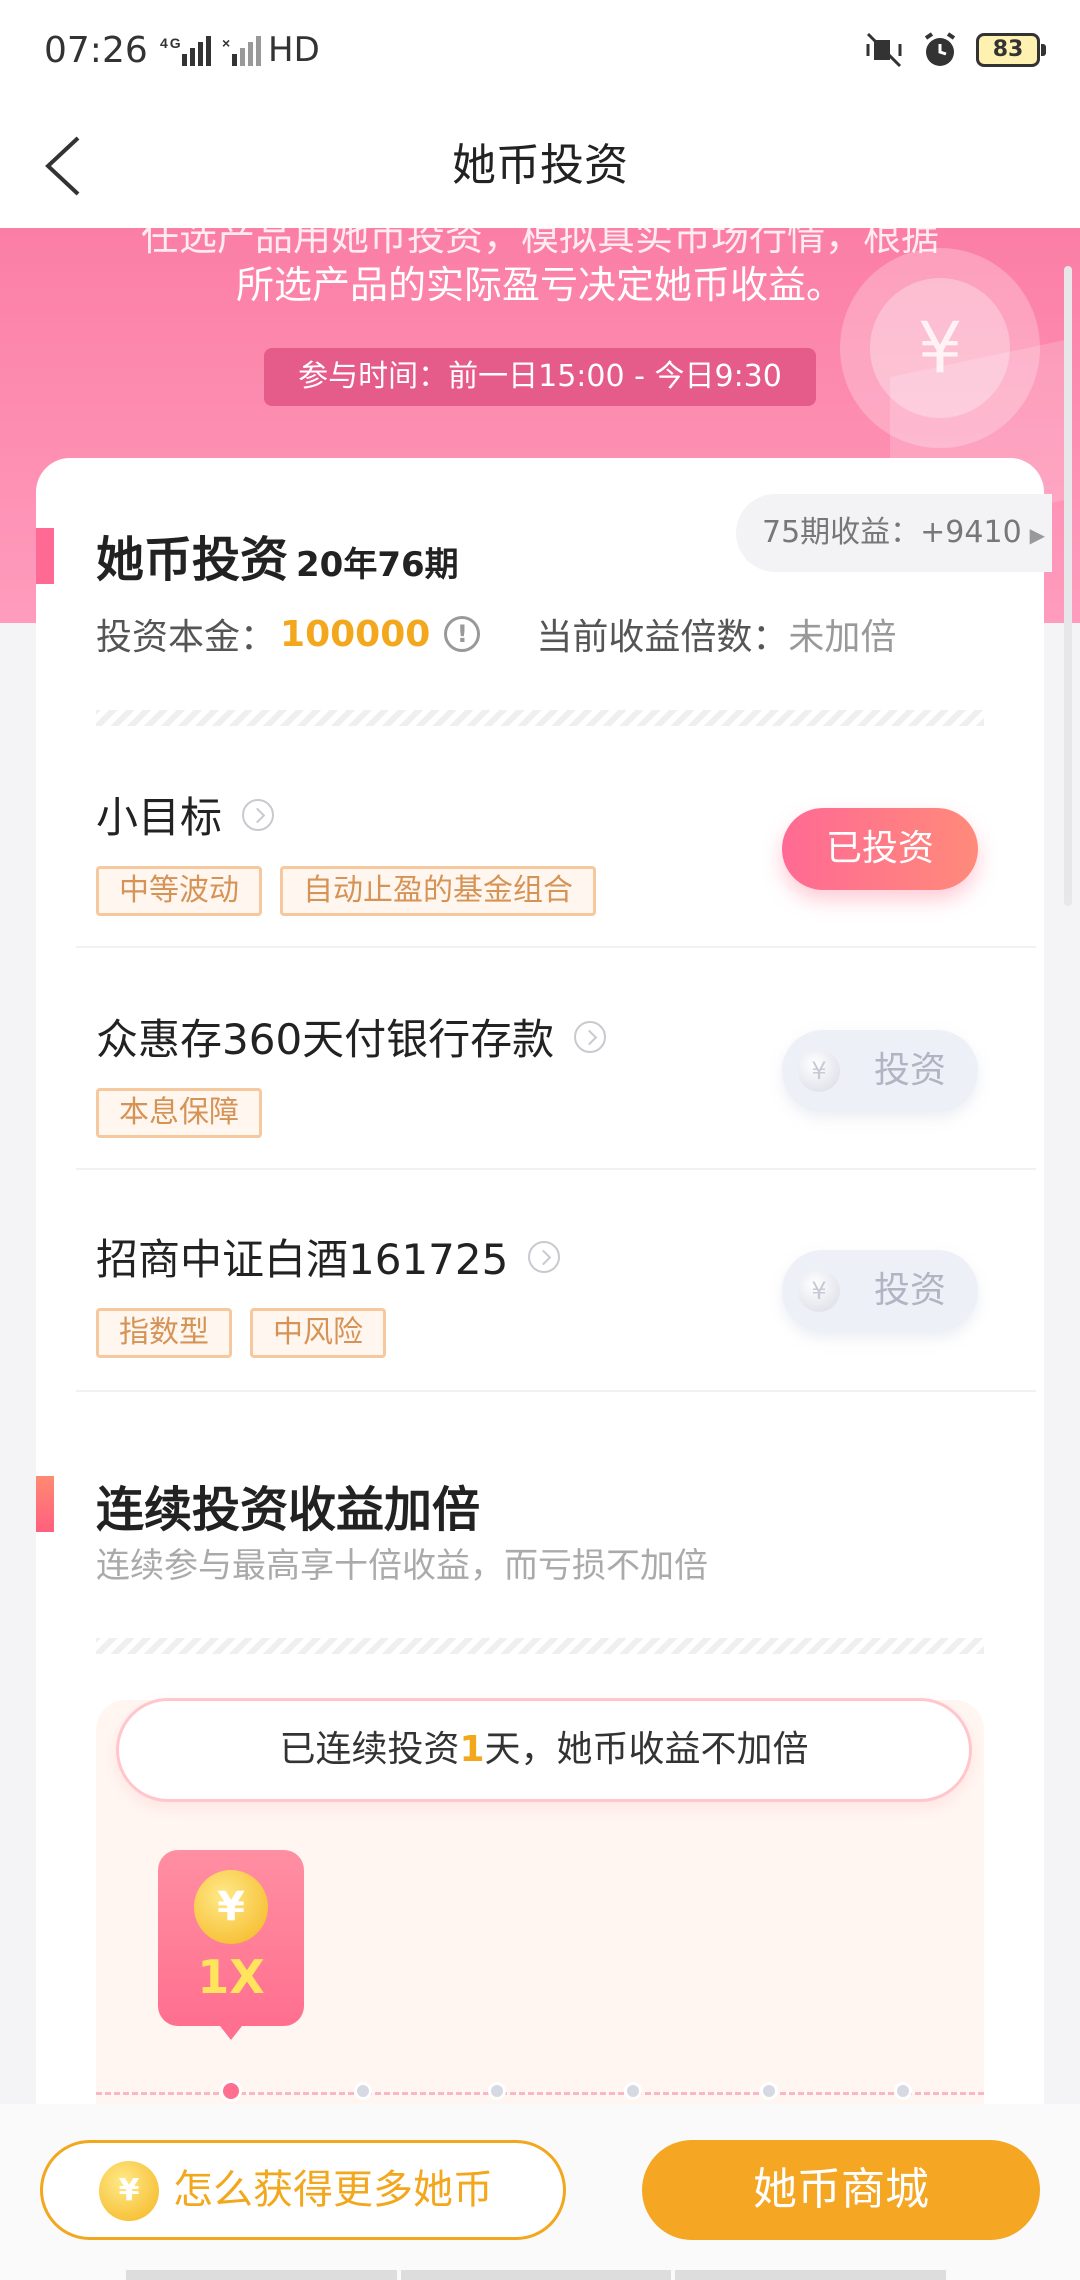  Describe the element at coordinates (325, 1039) in the screenshot. I see `product-name: 众惠存360天付银行存款` at that location.